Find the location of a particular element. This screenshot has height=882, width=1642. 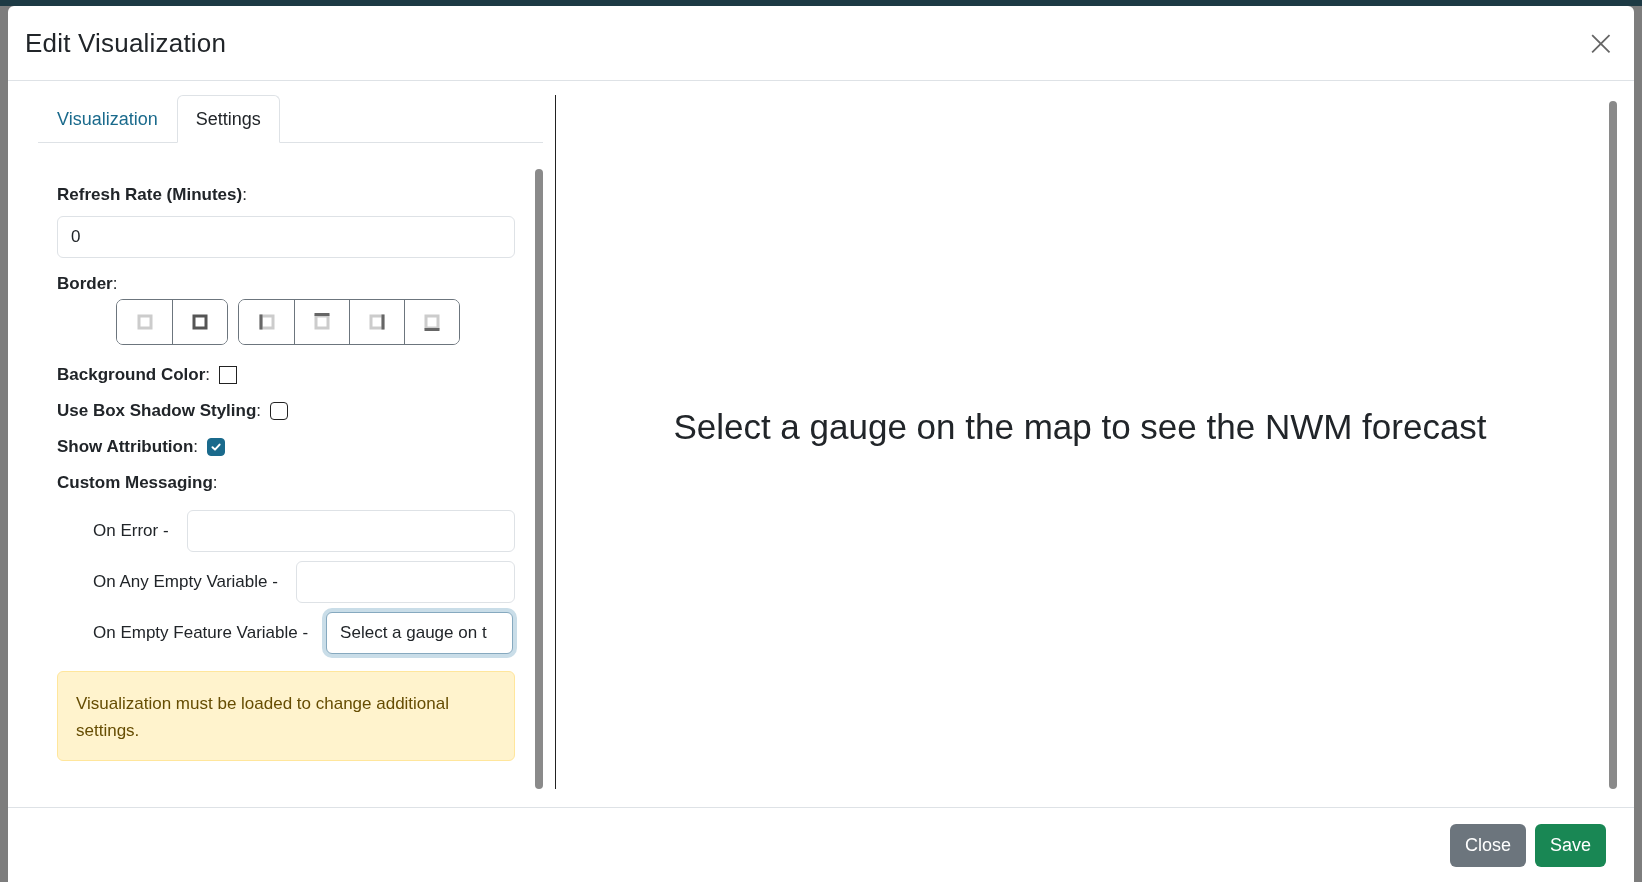

save-button: Save is located at coordinates (1570, 845).